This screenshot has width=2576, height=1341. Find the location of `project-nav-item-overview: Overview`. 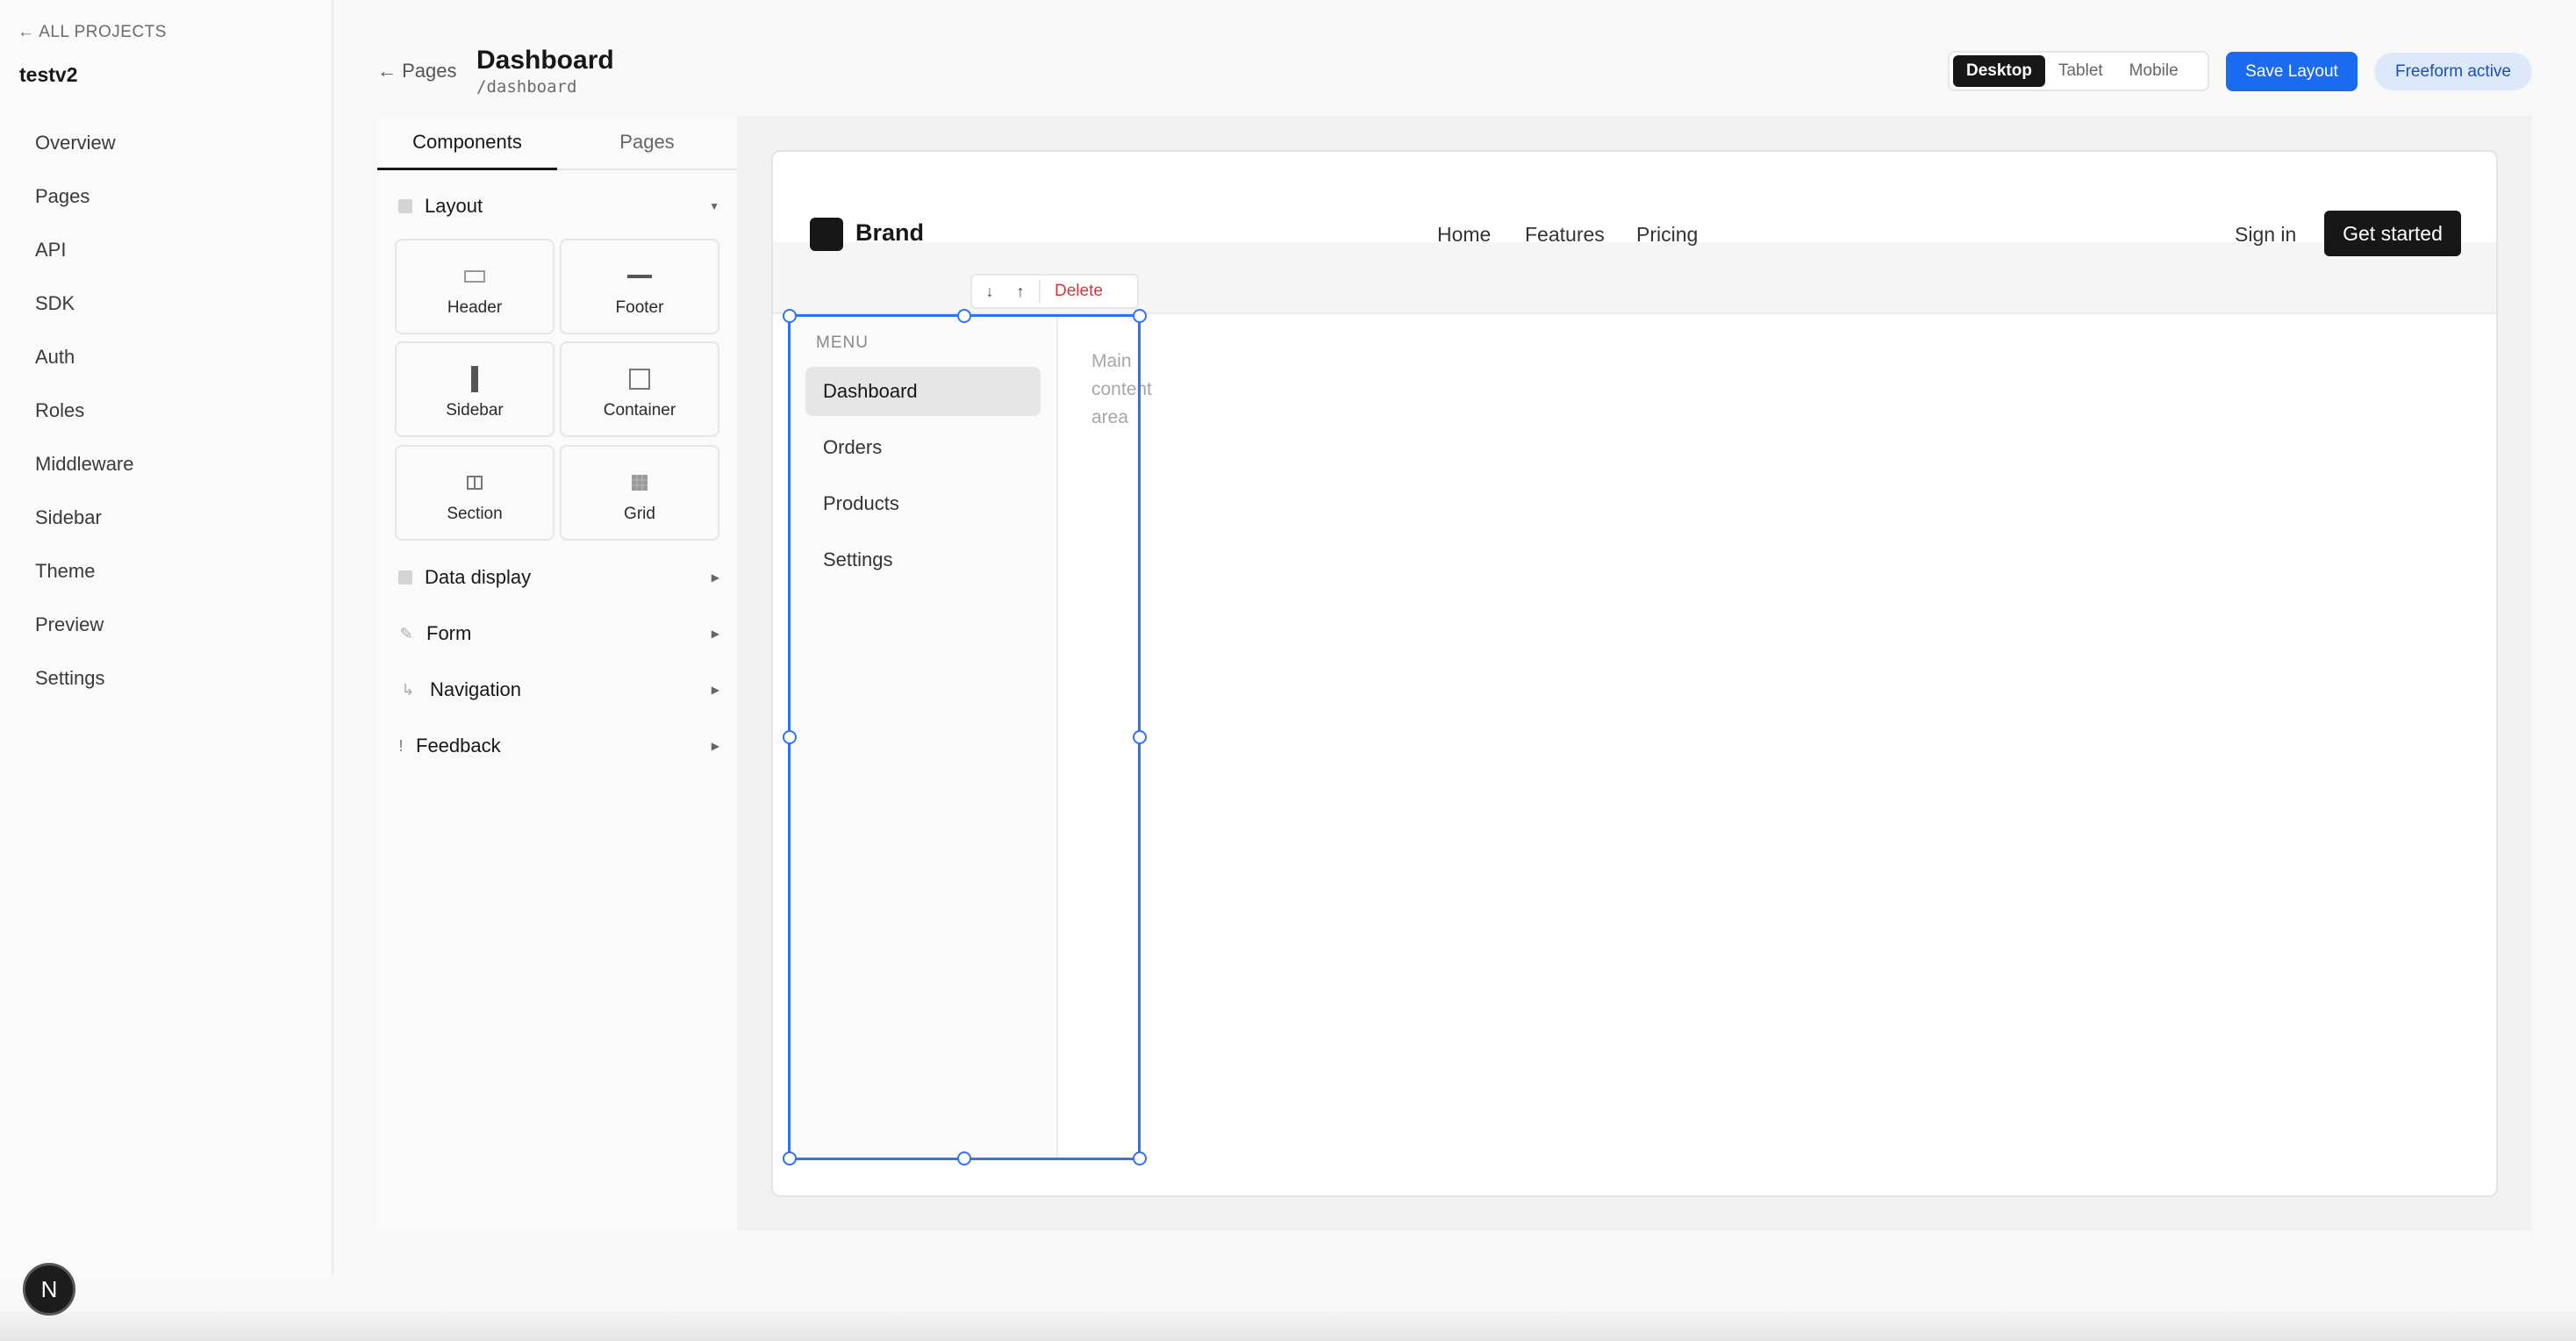

project-nav-item-overview: Overview is located at coordinates (84, 149).